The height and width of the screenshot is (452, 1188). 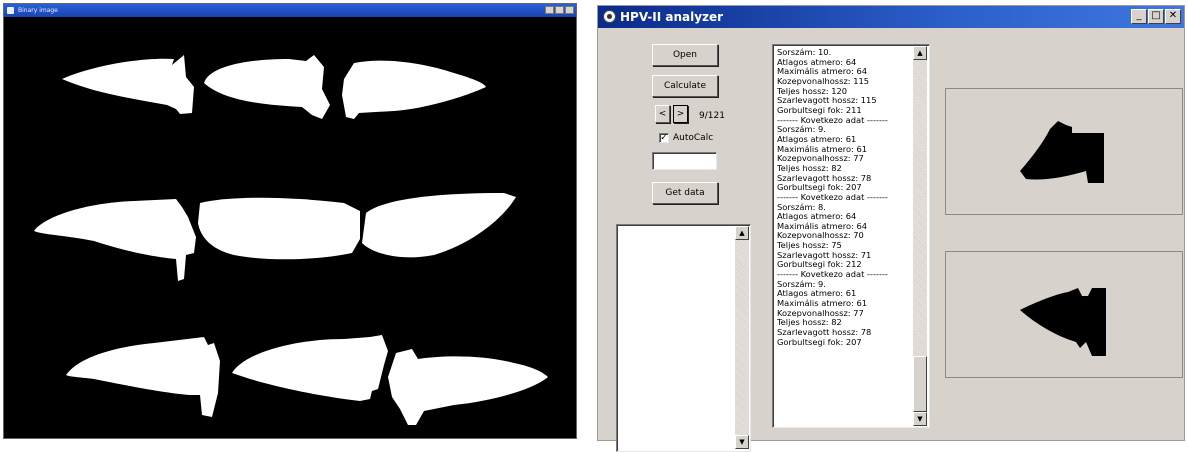 I want to click on listbox-scrollbar: ▲ ▼, so click(x=742, y=337).